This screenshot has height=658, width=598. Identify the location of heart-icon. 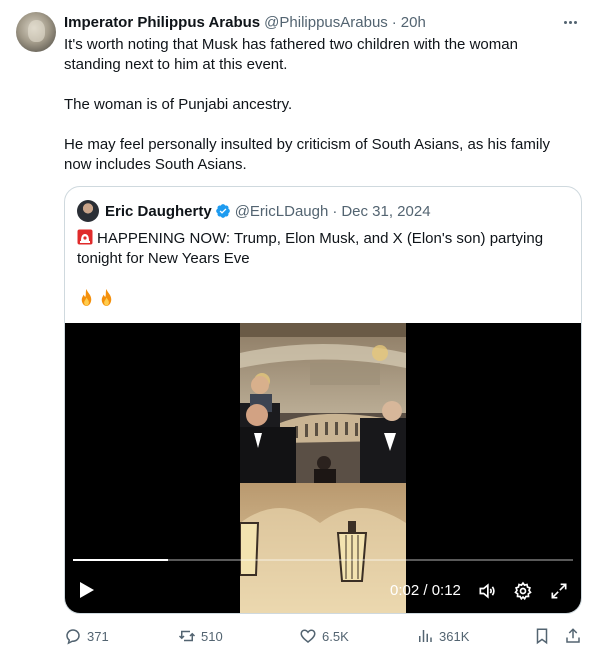
(308, 636).